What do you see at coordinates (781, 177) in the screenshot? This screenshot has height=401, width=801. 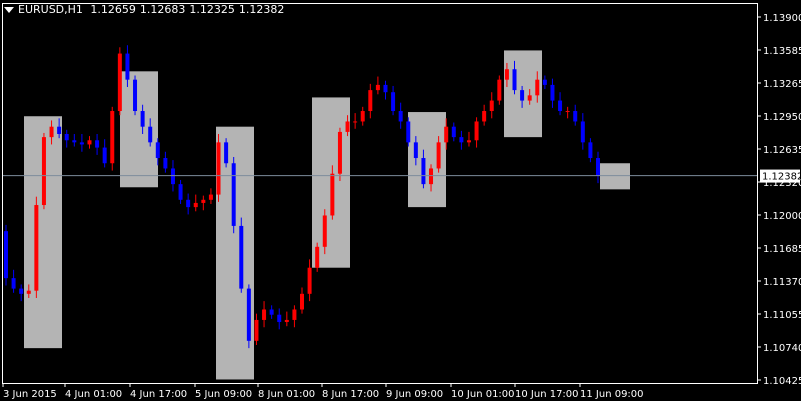 I see `price-tag-label: 1.12382` at bounding box center [781, 177].